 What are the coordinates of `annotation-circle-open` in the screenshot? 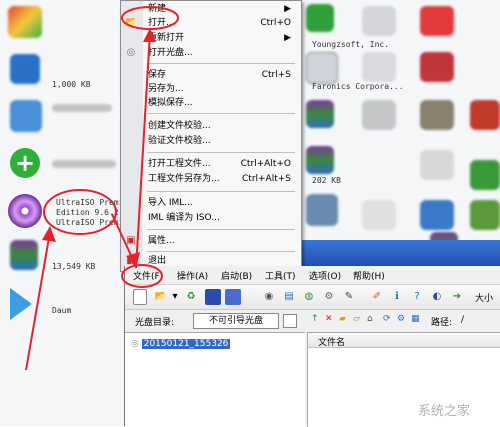 It's located at (150, 18).